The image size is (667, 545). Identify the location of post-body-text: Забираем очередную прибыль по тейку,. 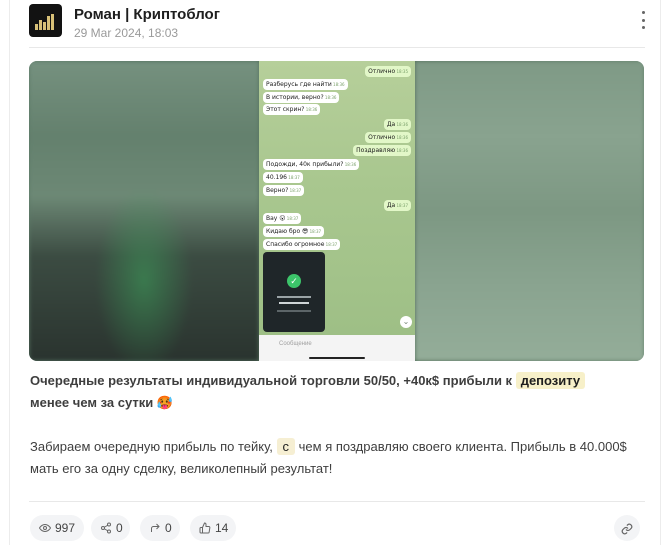
(151, 446).